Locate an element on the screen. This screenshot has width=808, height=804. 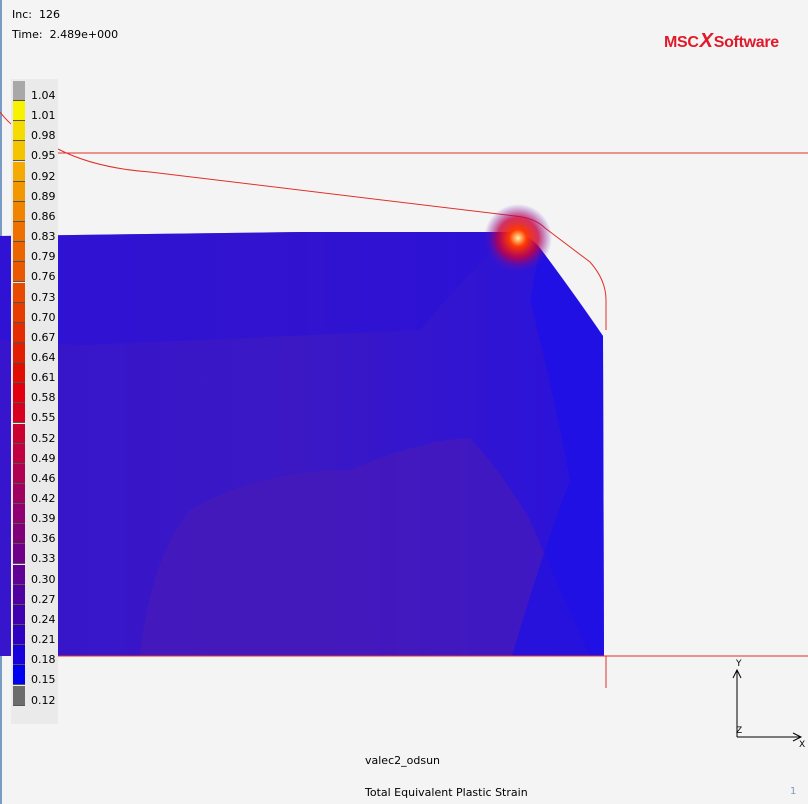
legend-label: 0.89 is located at coordinates (43, 196).